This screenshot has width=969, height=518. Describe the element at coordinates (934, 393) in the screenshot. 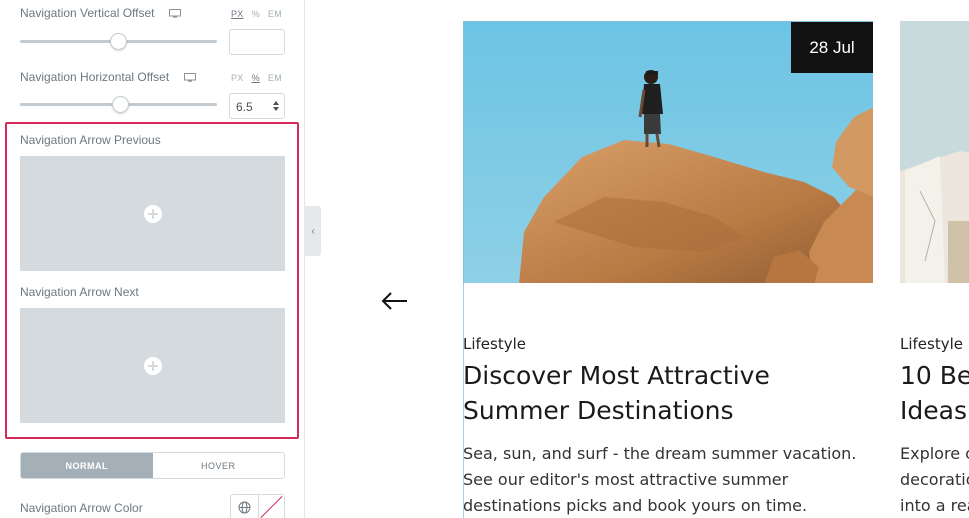

I see `post-title: 10 Bes Ideas` at that location.